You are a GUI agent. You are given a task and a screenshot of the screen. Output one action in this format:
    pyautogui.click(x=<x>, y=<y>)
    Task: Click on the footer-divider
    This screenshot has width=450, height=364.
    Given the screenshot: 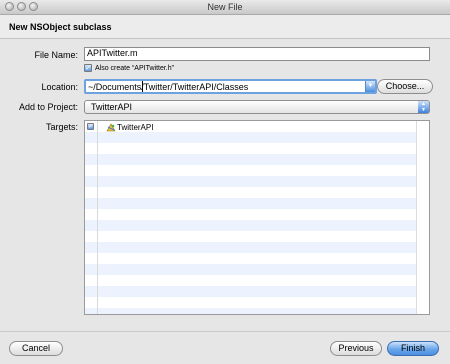 What is the action you would take?
    pyautogui.click(x=225, y=331)
    